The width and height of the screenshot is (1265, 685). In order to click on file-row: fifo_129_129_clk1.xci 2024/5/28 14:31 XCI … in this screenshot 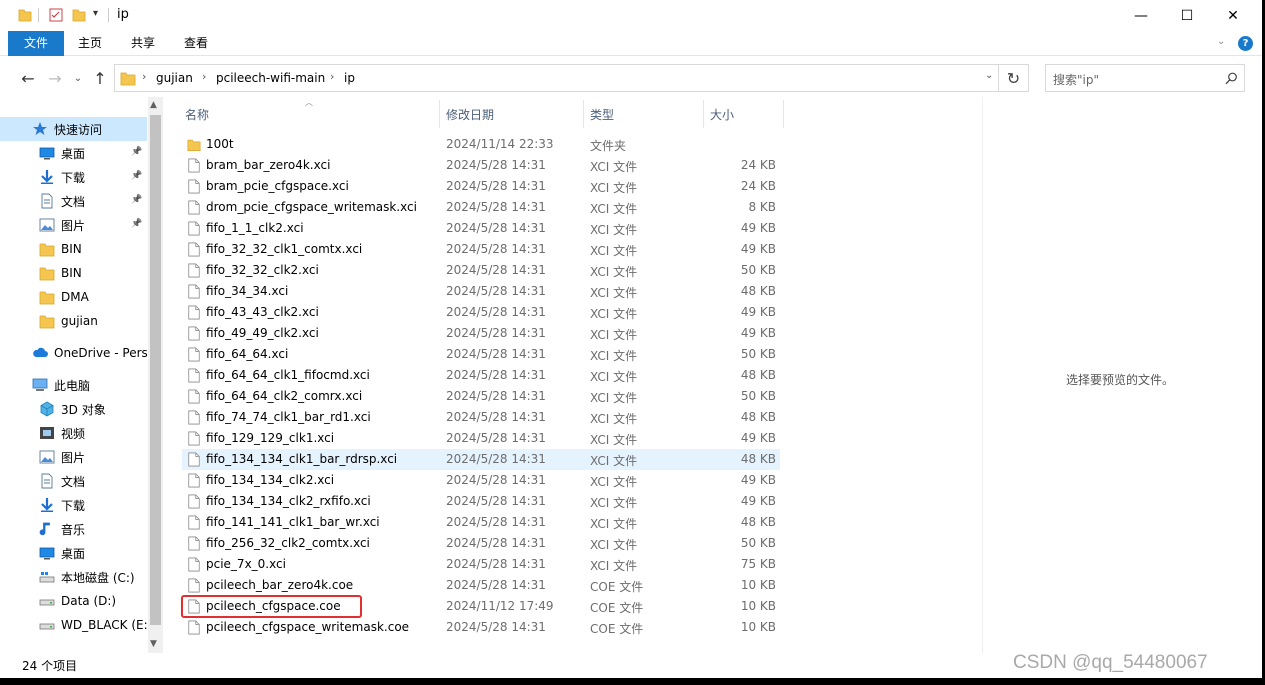, I will do `click(481, 438)`.